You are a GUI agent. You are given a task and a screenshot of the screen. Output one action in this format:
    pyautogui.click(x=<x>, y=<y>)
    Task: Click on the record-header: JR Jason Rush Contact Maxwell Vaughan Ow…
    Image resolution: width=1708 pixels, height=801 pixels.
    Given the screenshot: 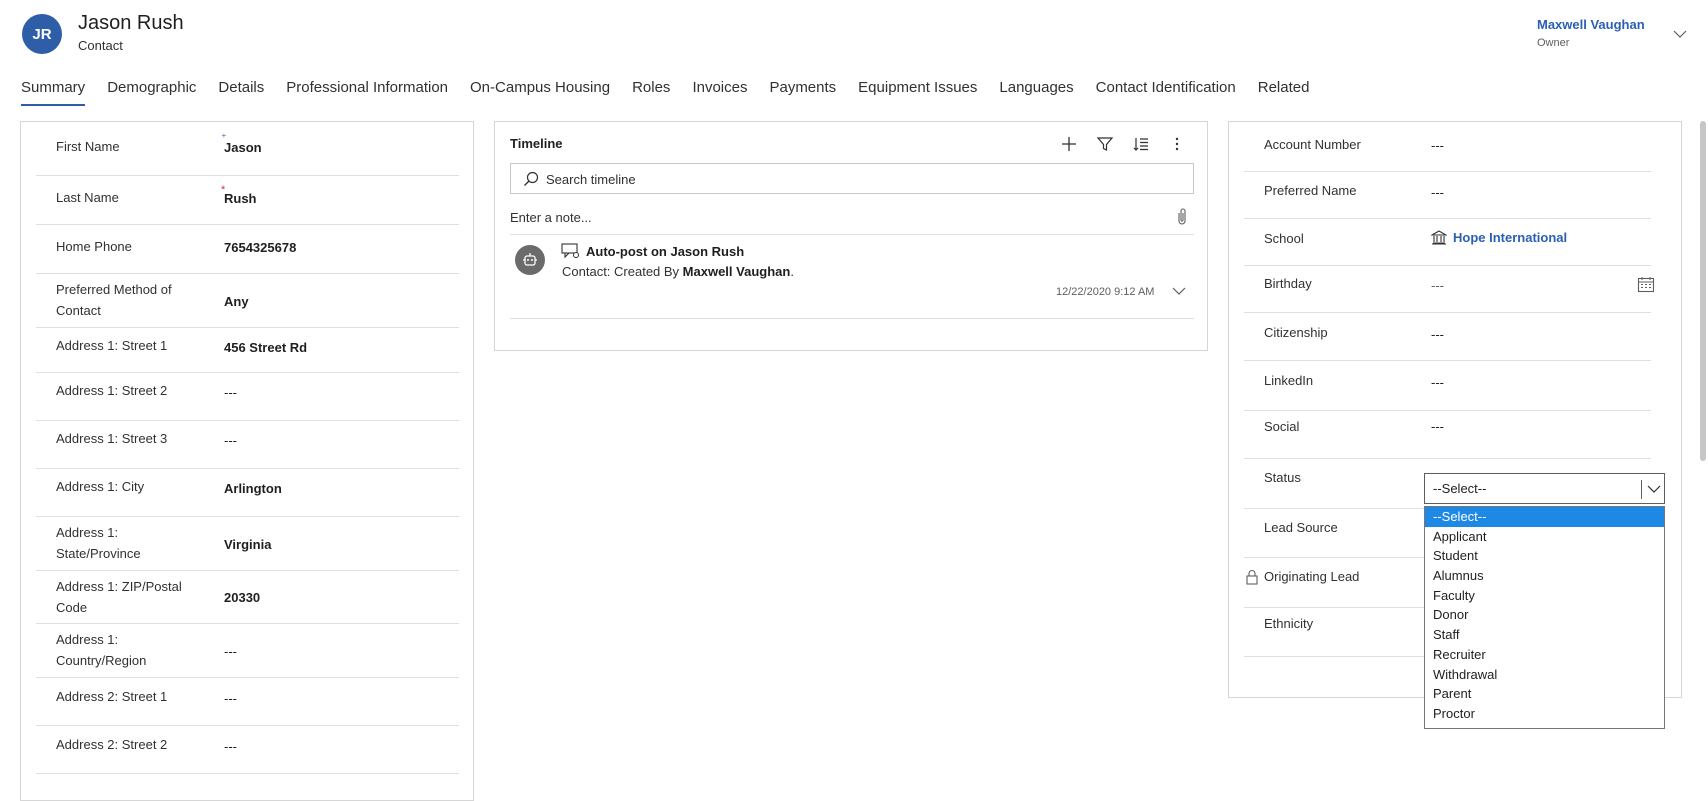 What is the action you would take?
    pyautogui.click(x=854, y=35)
    